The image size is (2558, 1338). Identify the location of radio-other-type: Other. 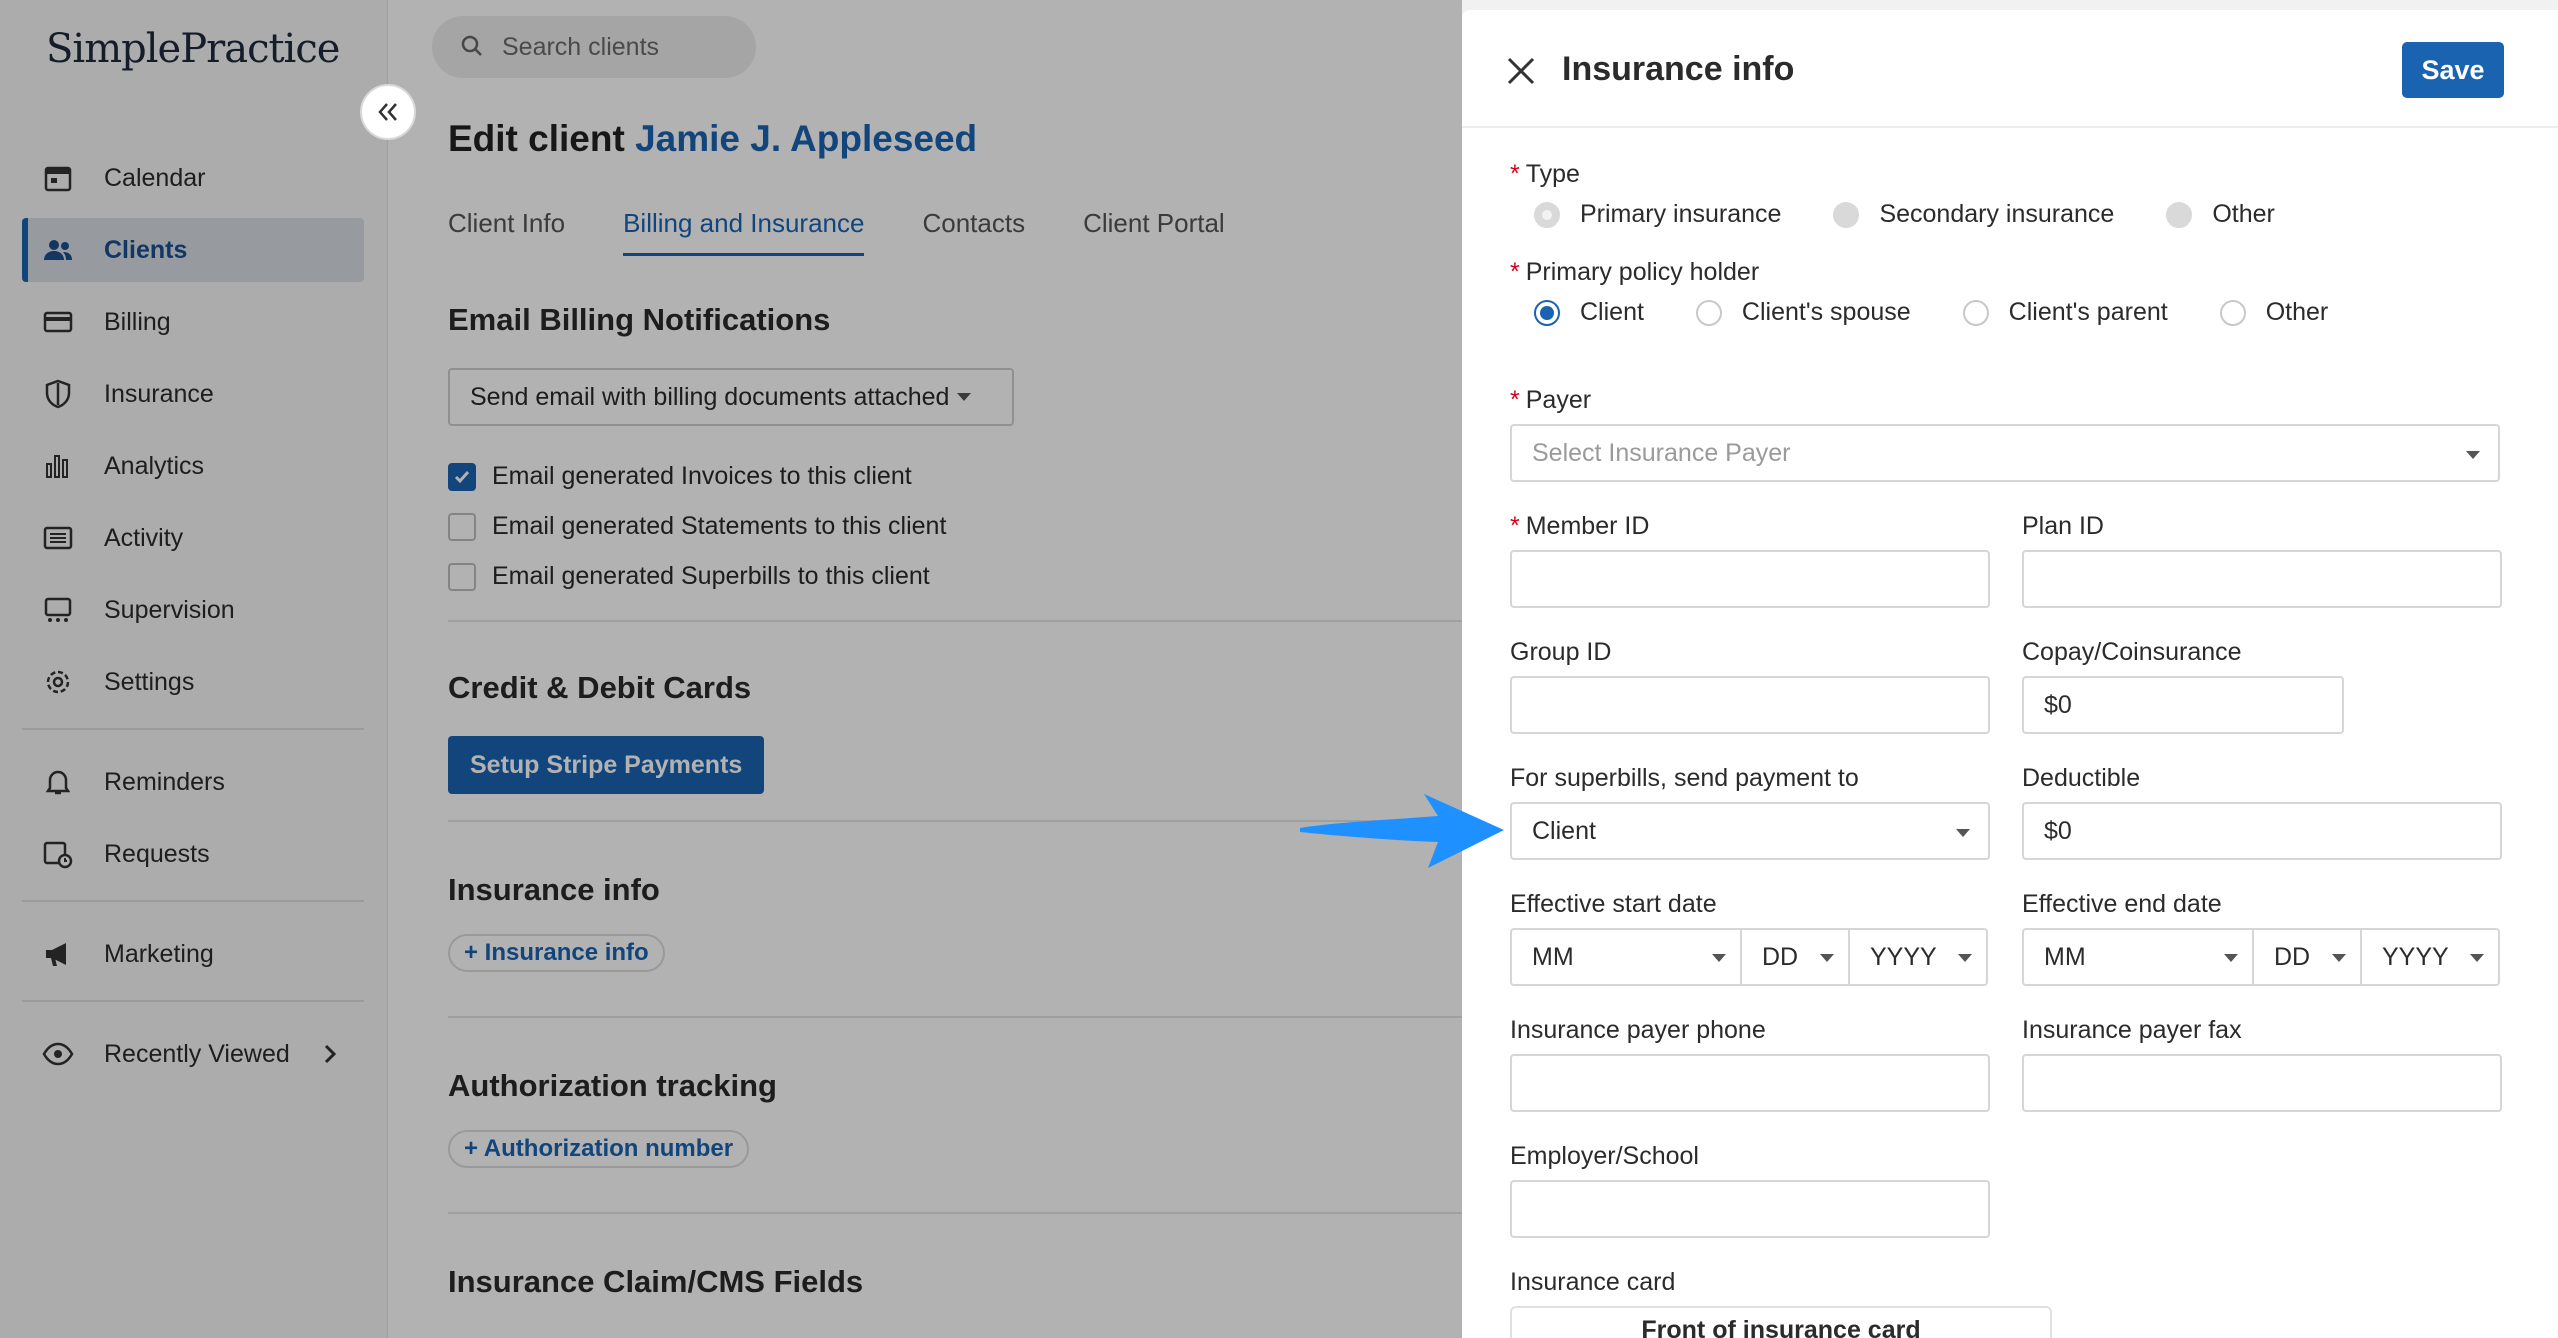
(2220, 214).